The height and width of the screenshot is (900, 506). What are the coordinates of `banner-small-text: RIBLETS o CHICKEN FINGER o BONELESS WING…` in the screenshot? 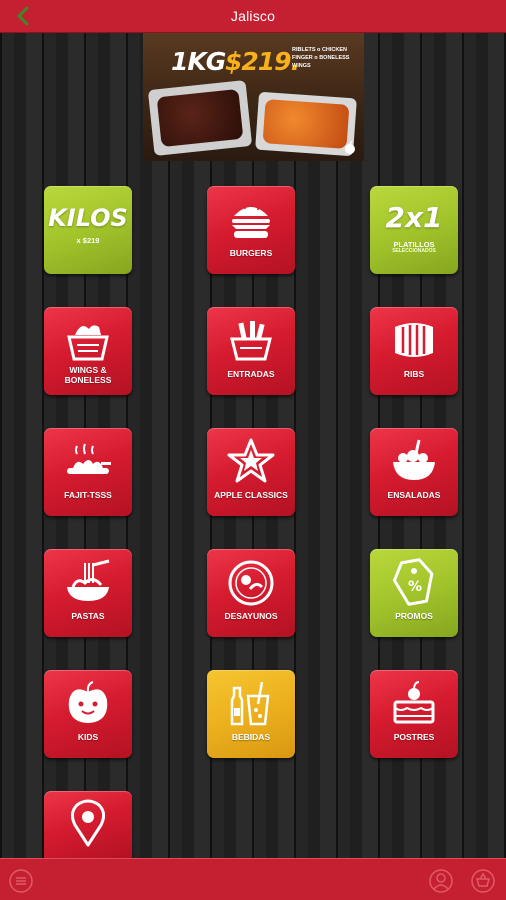 It's located at (321, 58).